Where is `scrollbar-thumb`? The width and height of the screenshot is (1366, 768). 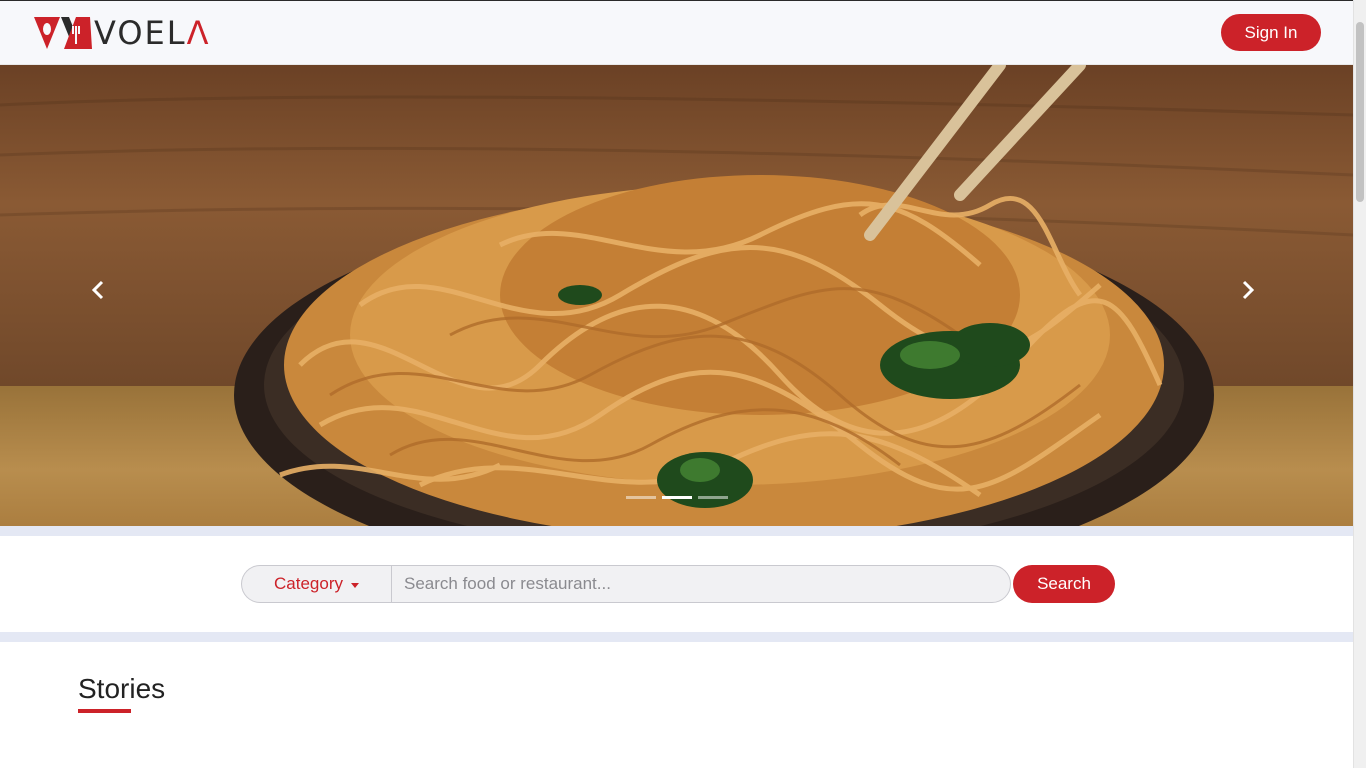
scrollbar-thumb is located at coordinates (1360, 112).